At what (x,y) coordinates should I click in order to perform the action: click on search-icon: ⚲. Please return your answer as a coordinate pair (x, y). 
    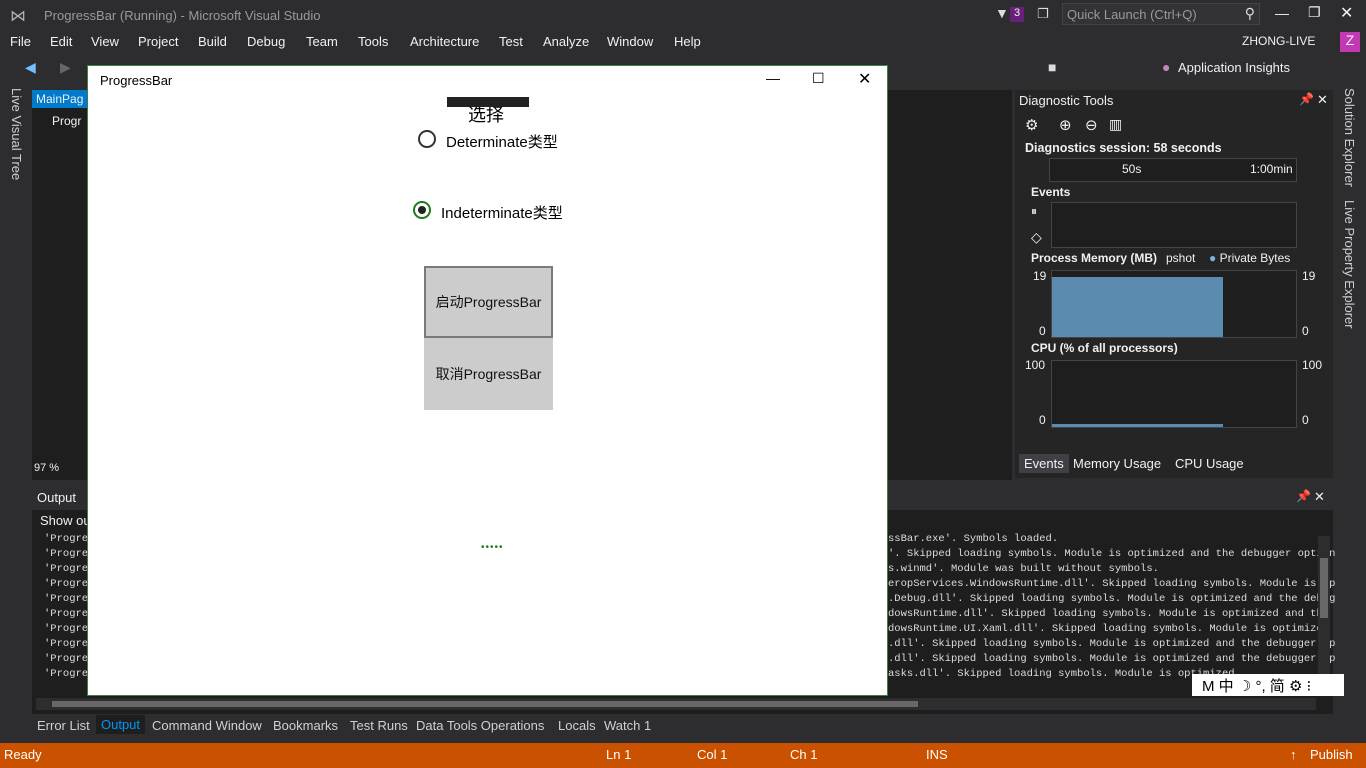
    Looking at the image, I should click on (1249, 13).